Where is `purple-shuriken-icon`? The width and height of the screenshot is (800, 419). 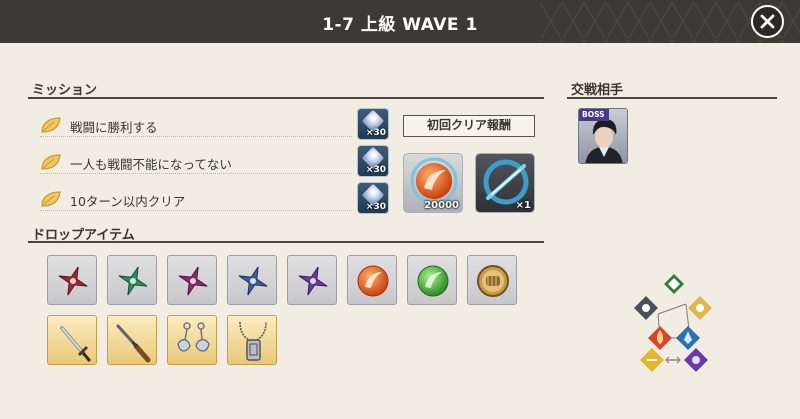
purple-shuriken-icon is located at coordinates (313, 281).